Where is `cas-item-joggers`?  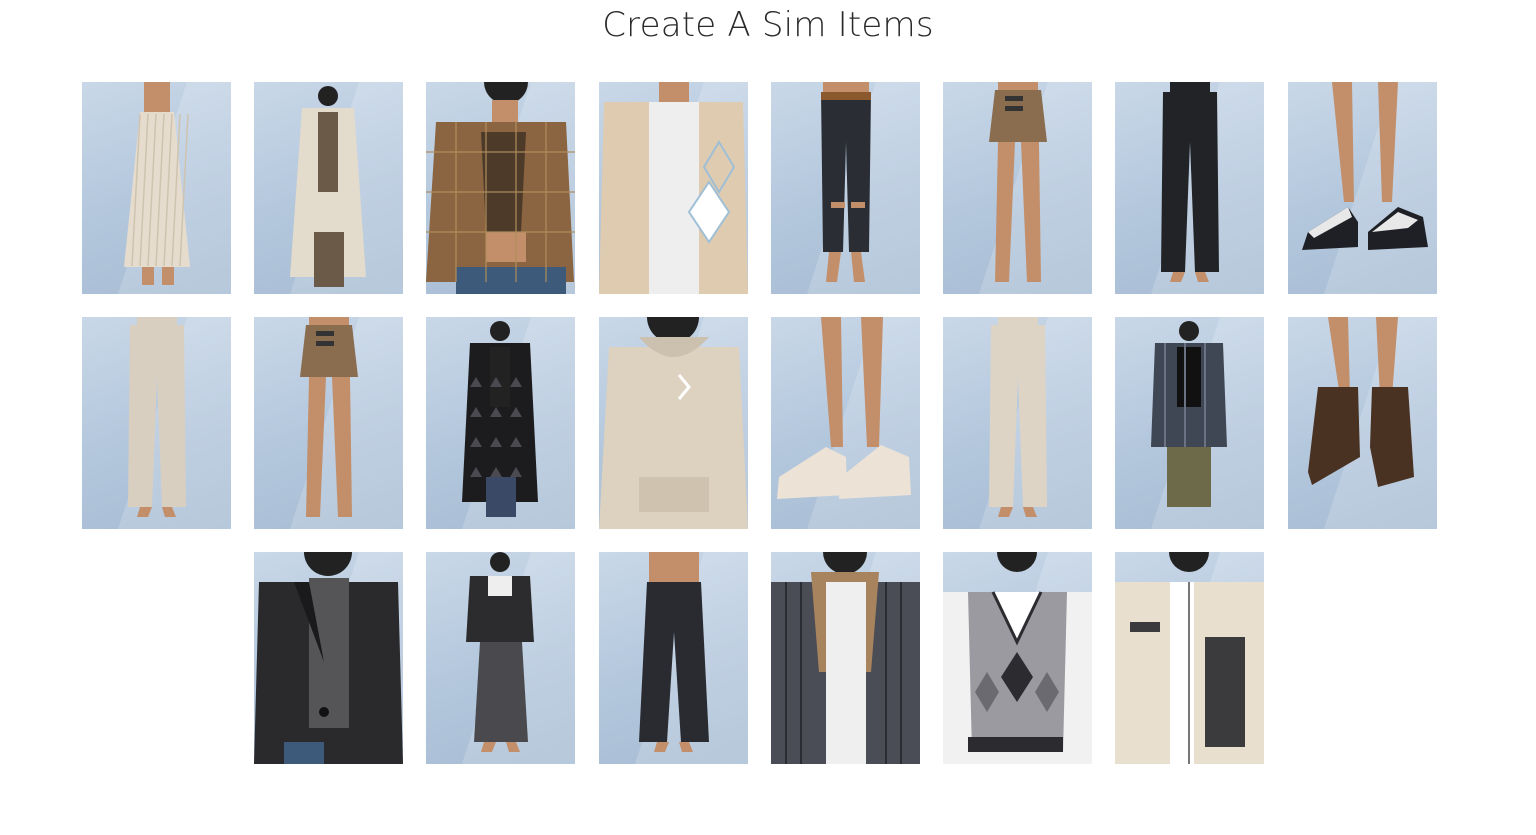
cas-item-joggers is located at coordinates (1017, 423).